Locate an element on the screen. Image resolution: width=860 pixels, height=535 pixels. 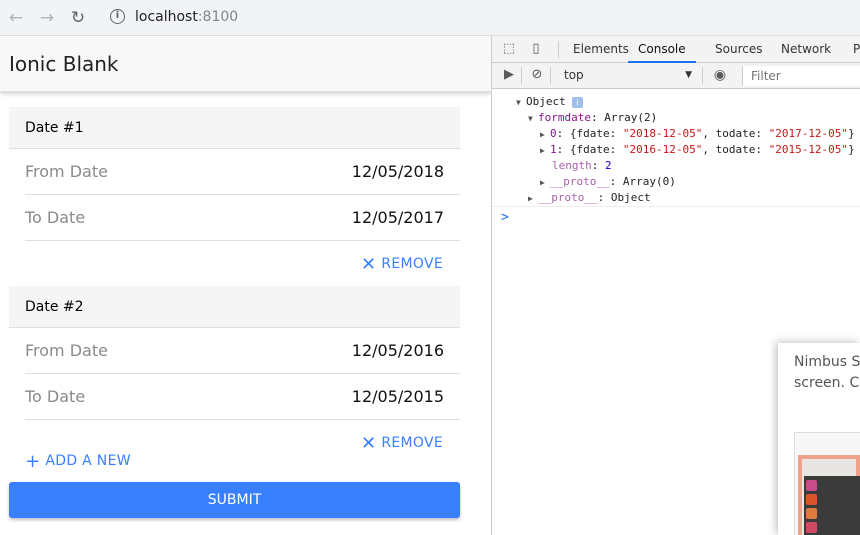
submit-button: SUBMIT is located at coordinates (234, 500).